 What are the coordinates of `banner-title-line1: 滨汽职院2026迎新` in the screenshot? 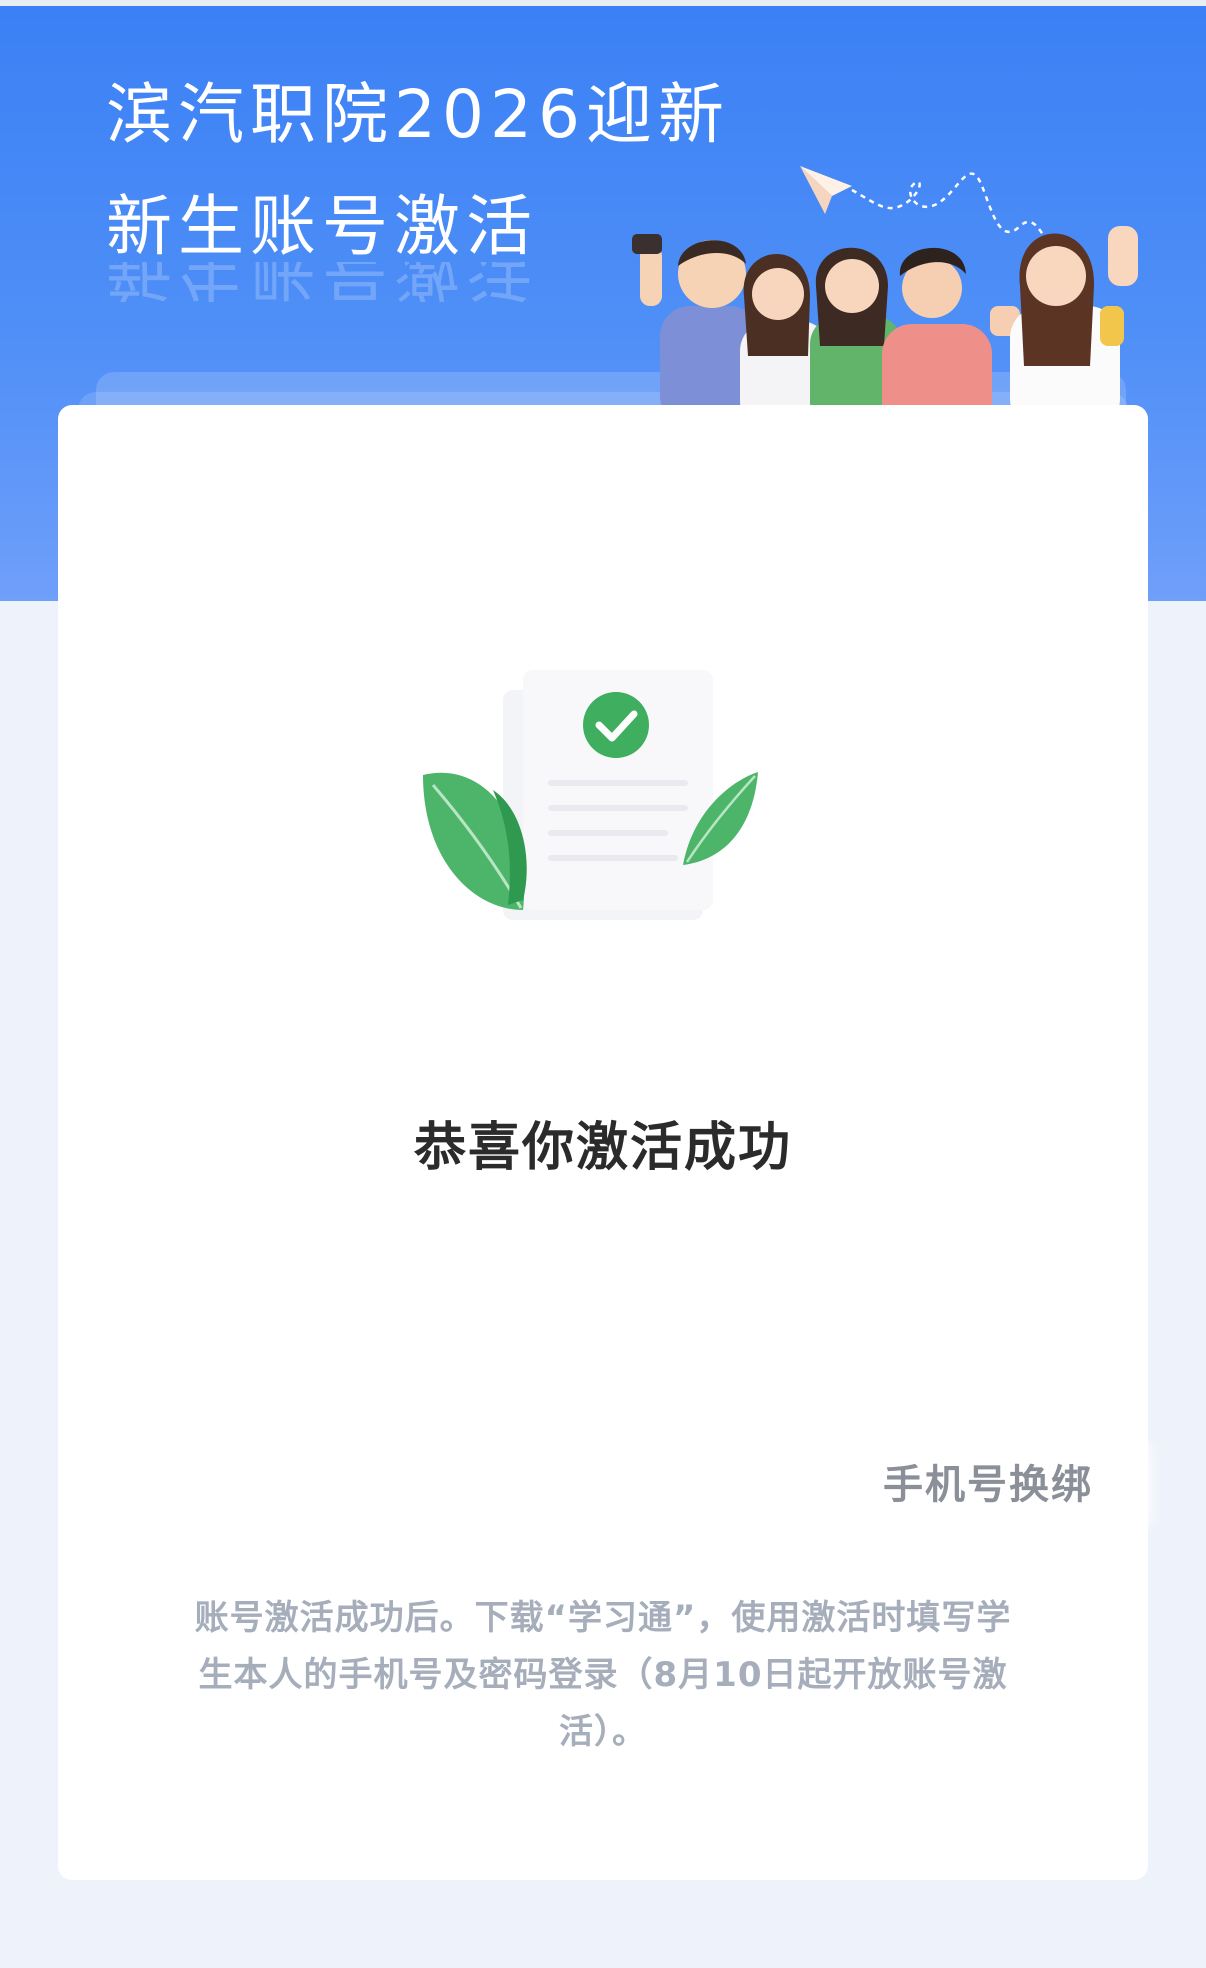 It's located at (418, 114).